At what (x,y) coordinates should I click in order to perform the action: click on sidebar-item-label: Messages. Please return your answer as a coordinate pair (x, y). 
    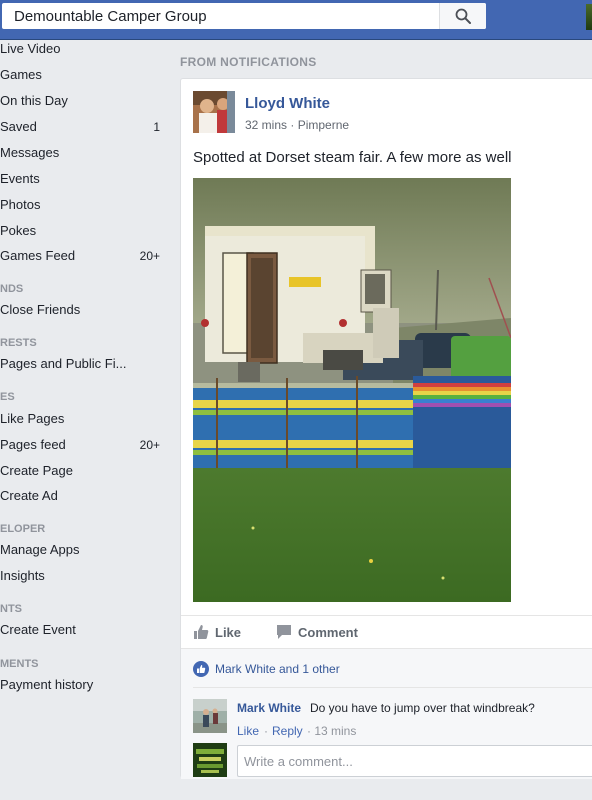
    Looking at the image, I should click on (30, 152).